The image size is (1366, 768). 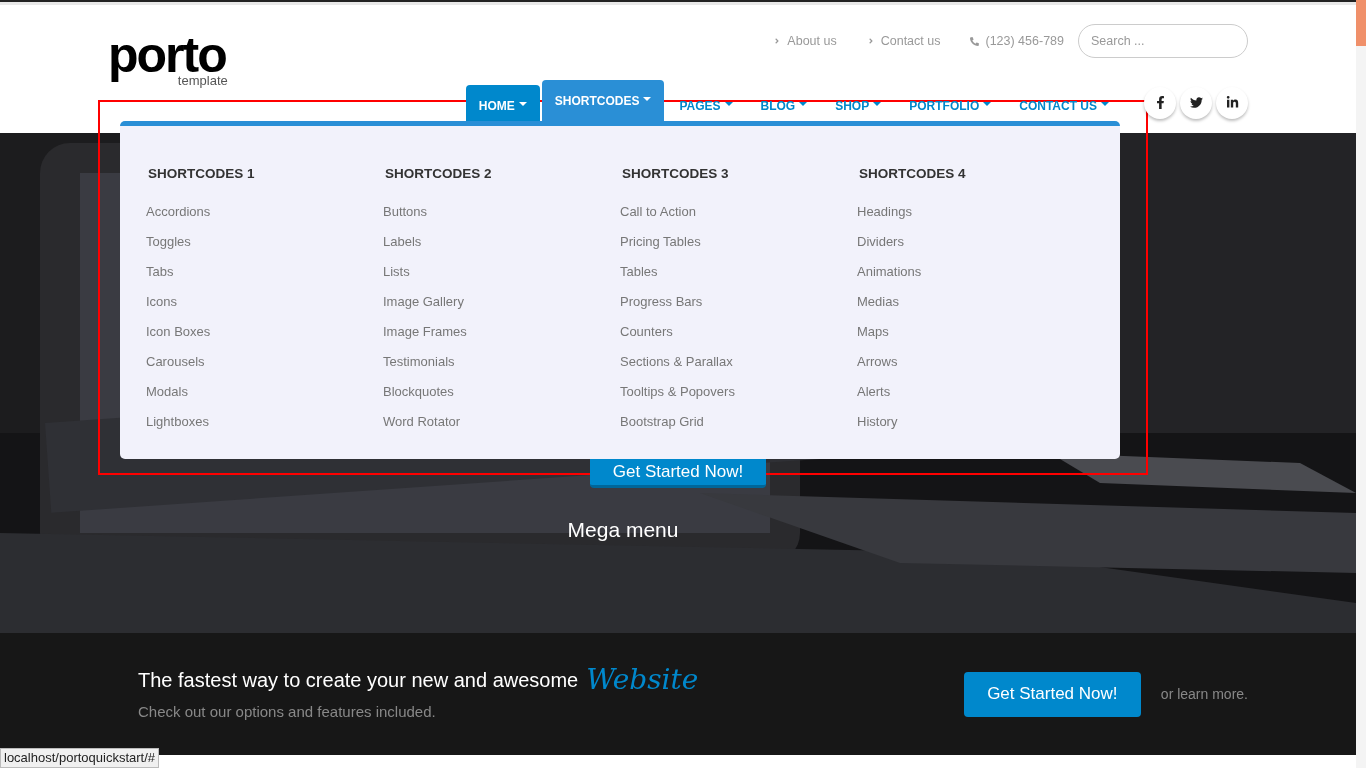 What do you see at coordinates (677, 392) in the screenshot?
I see `menu-item: Tooltips & Popovers` at bounding box center [677, 392].